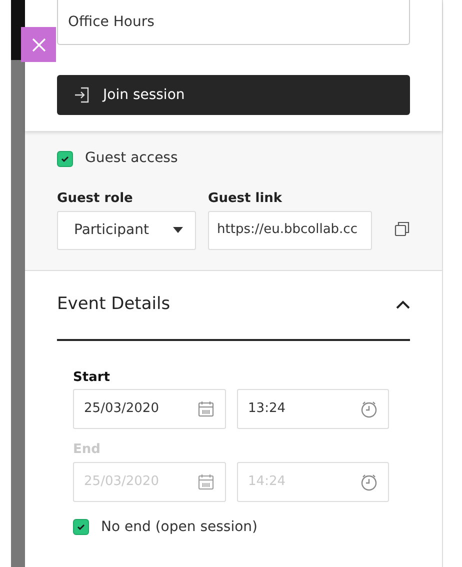 The height and width of the screenshot is (567, 462). Describe the element at coordinates (290, 230) in the screenshot. I see `guest-link-field: https://eu.bbcollab.cc` at that location.